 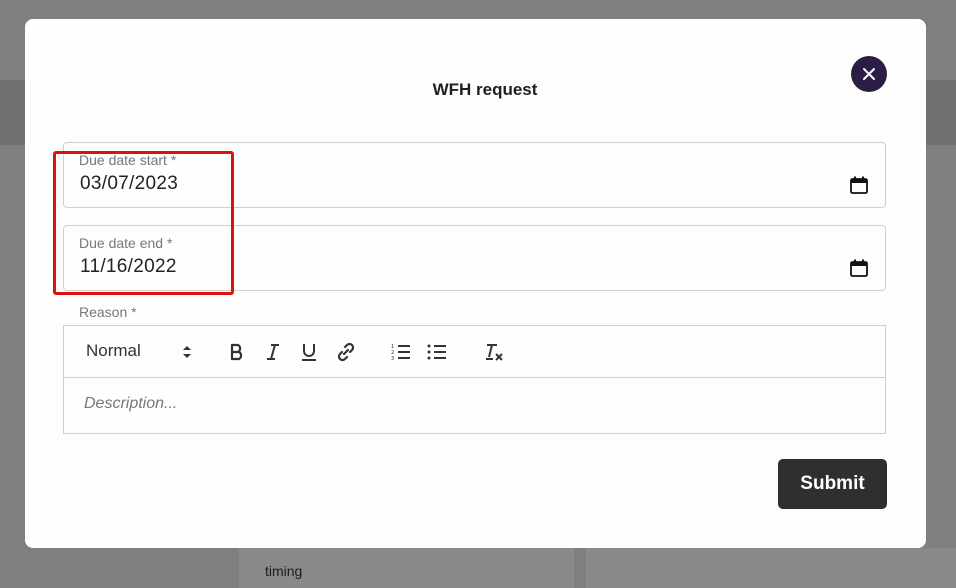 I want to click on clear-format-icon, so click(x=494, y=352).